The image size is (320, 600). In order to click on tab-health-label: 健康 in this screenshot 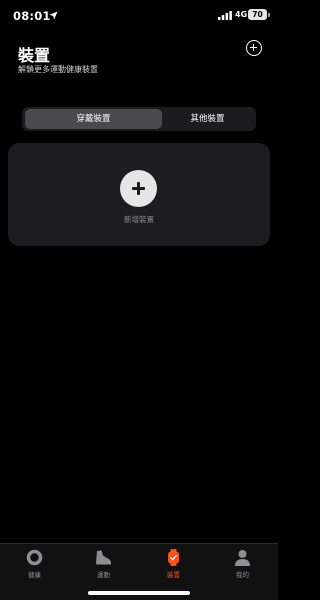, I will do `click(34, 575)`.